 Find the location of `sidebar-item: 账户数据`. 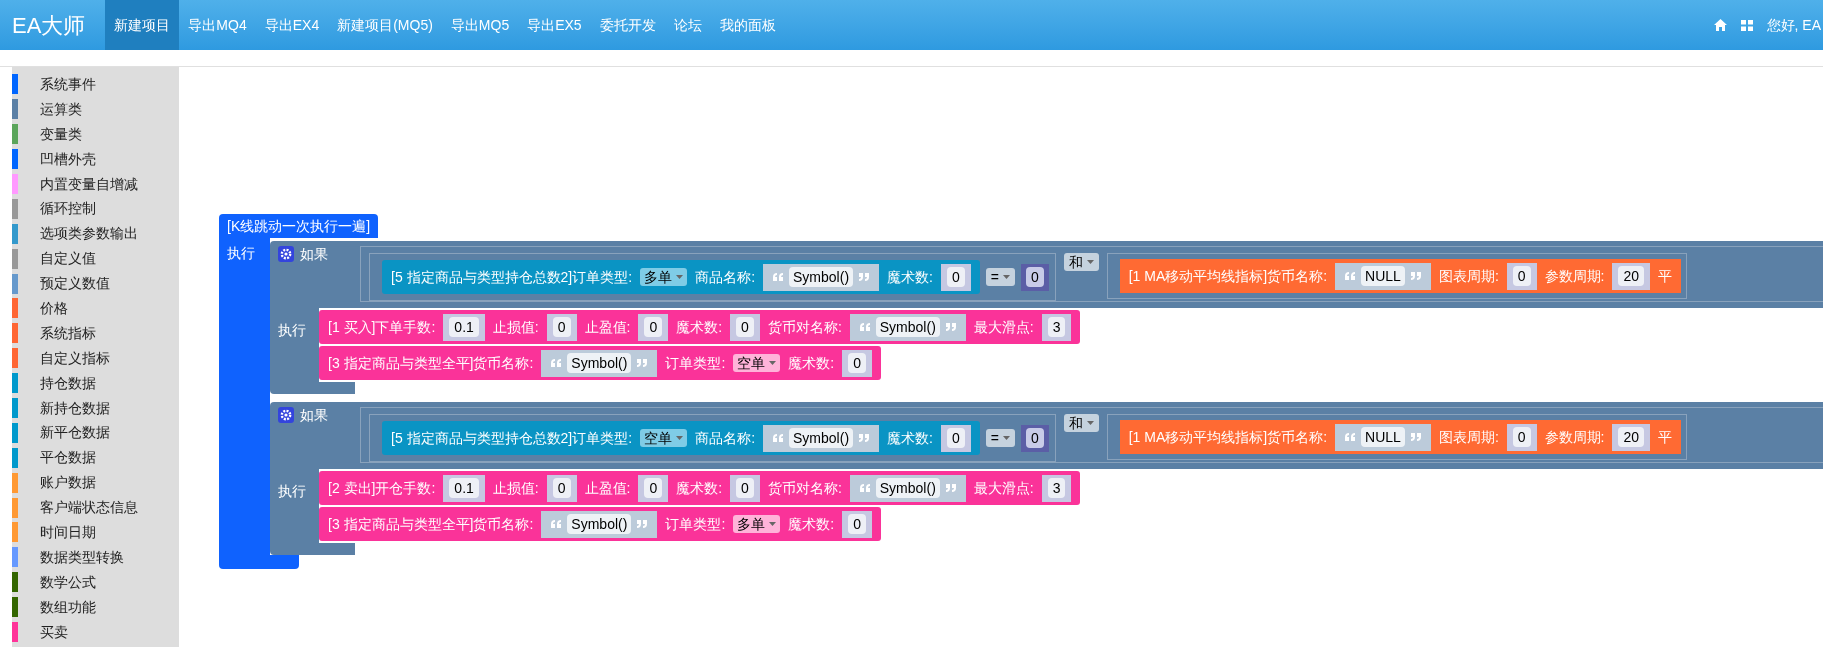

sidebar-item: 账户数据 is located at coordinates (95, 483).